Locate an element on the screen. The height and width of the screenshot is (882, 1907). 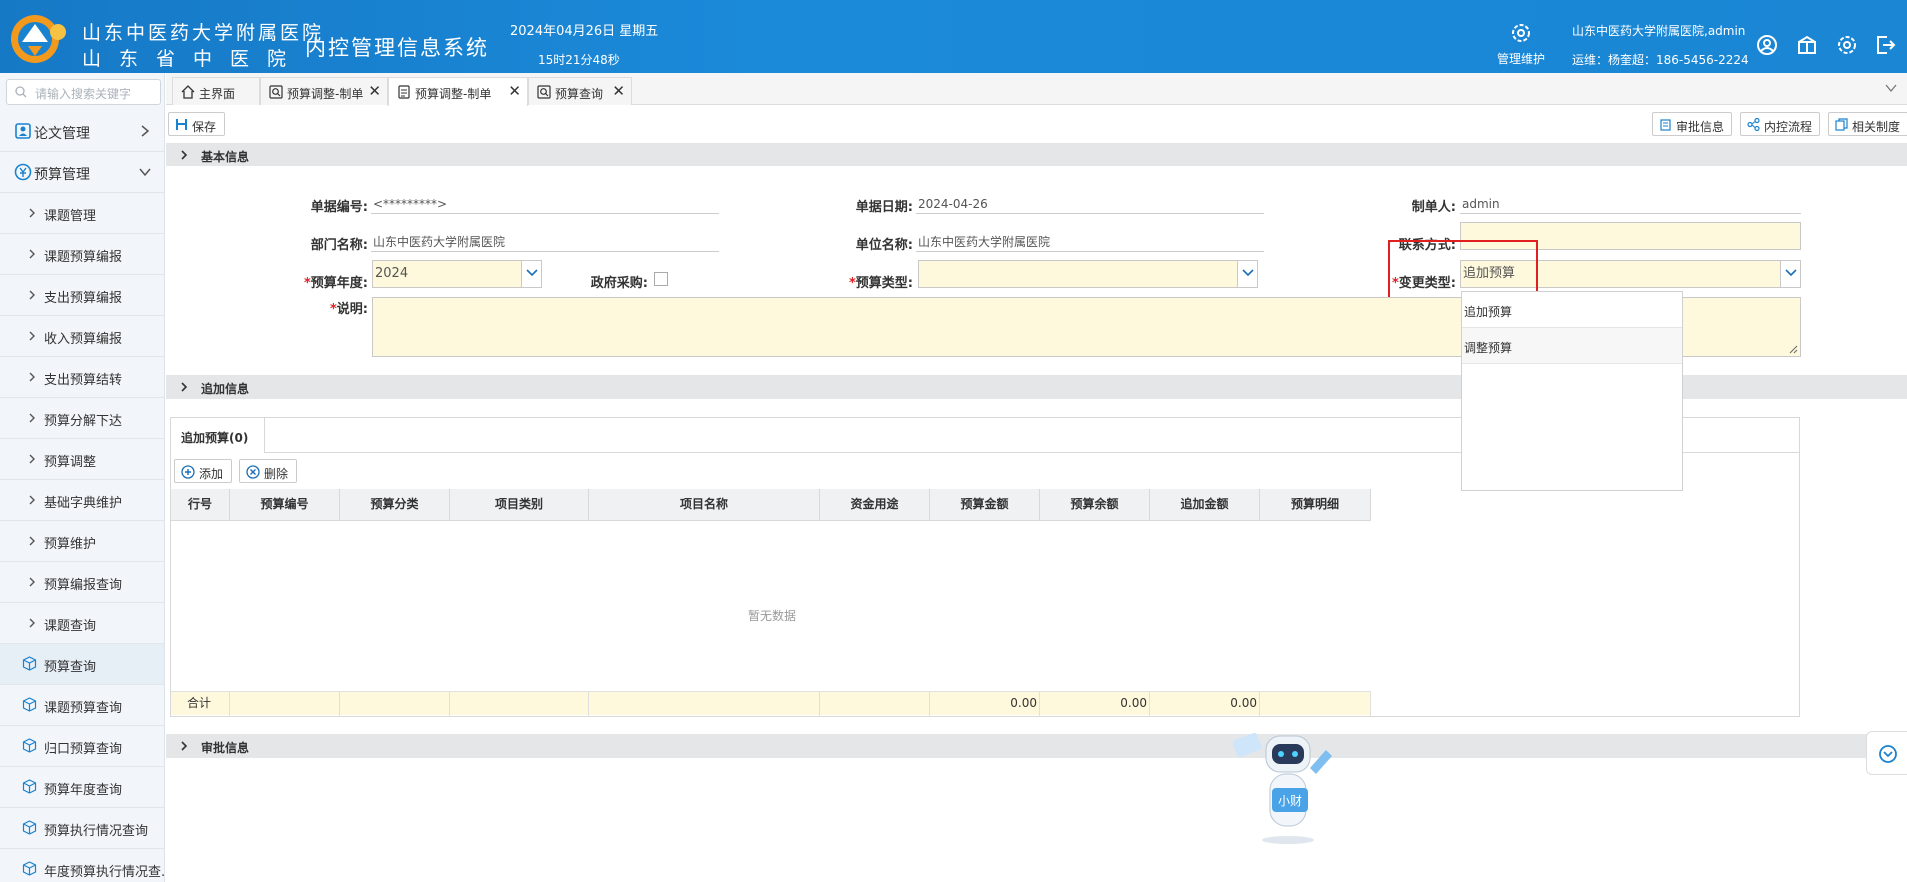
column-header: 预算明细 is located at coordinates (1315, 505).